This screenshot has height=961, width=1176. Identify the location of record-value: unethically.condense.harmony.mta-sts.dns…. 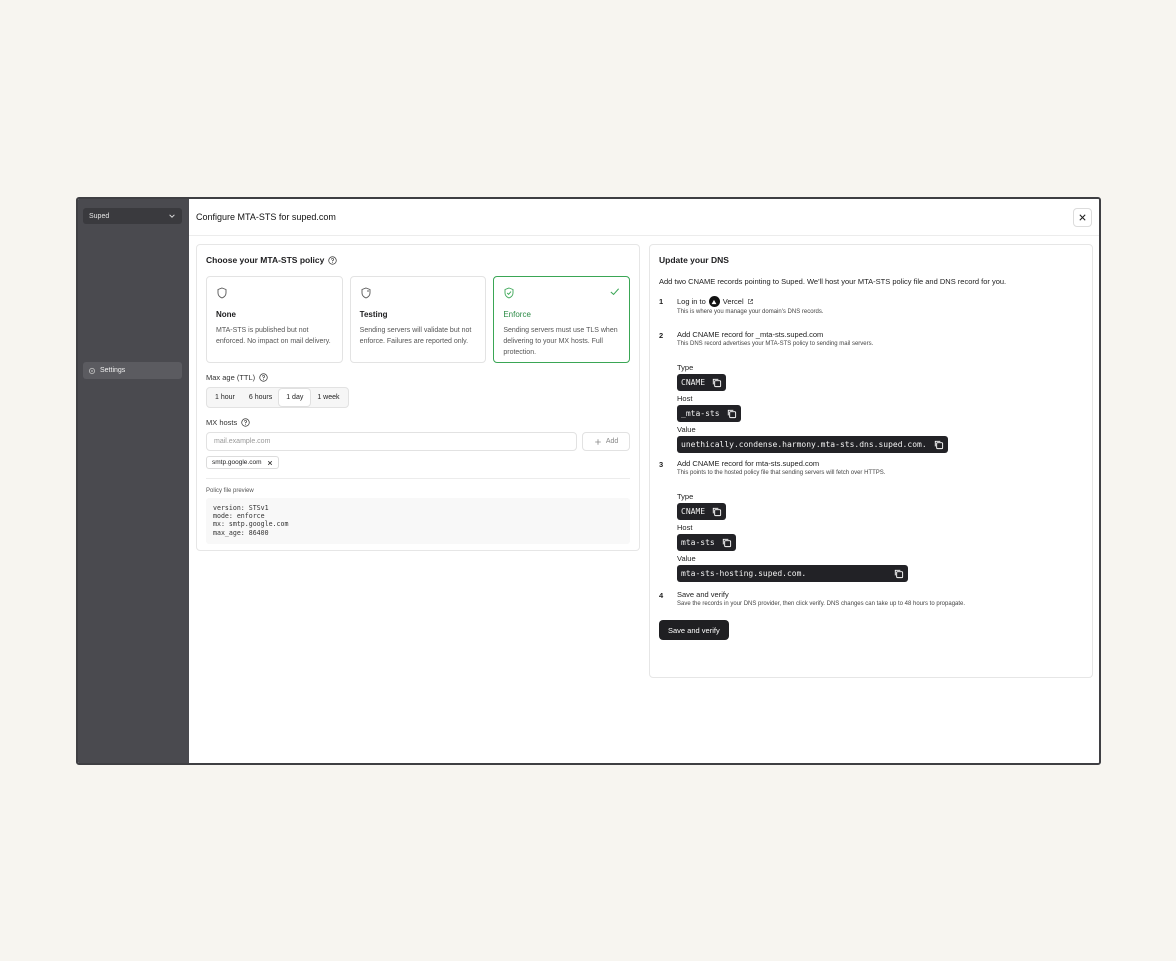
(812, 444).